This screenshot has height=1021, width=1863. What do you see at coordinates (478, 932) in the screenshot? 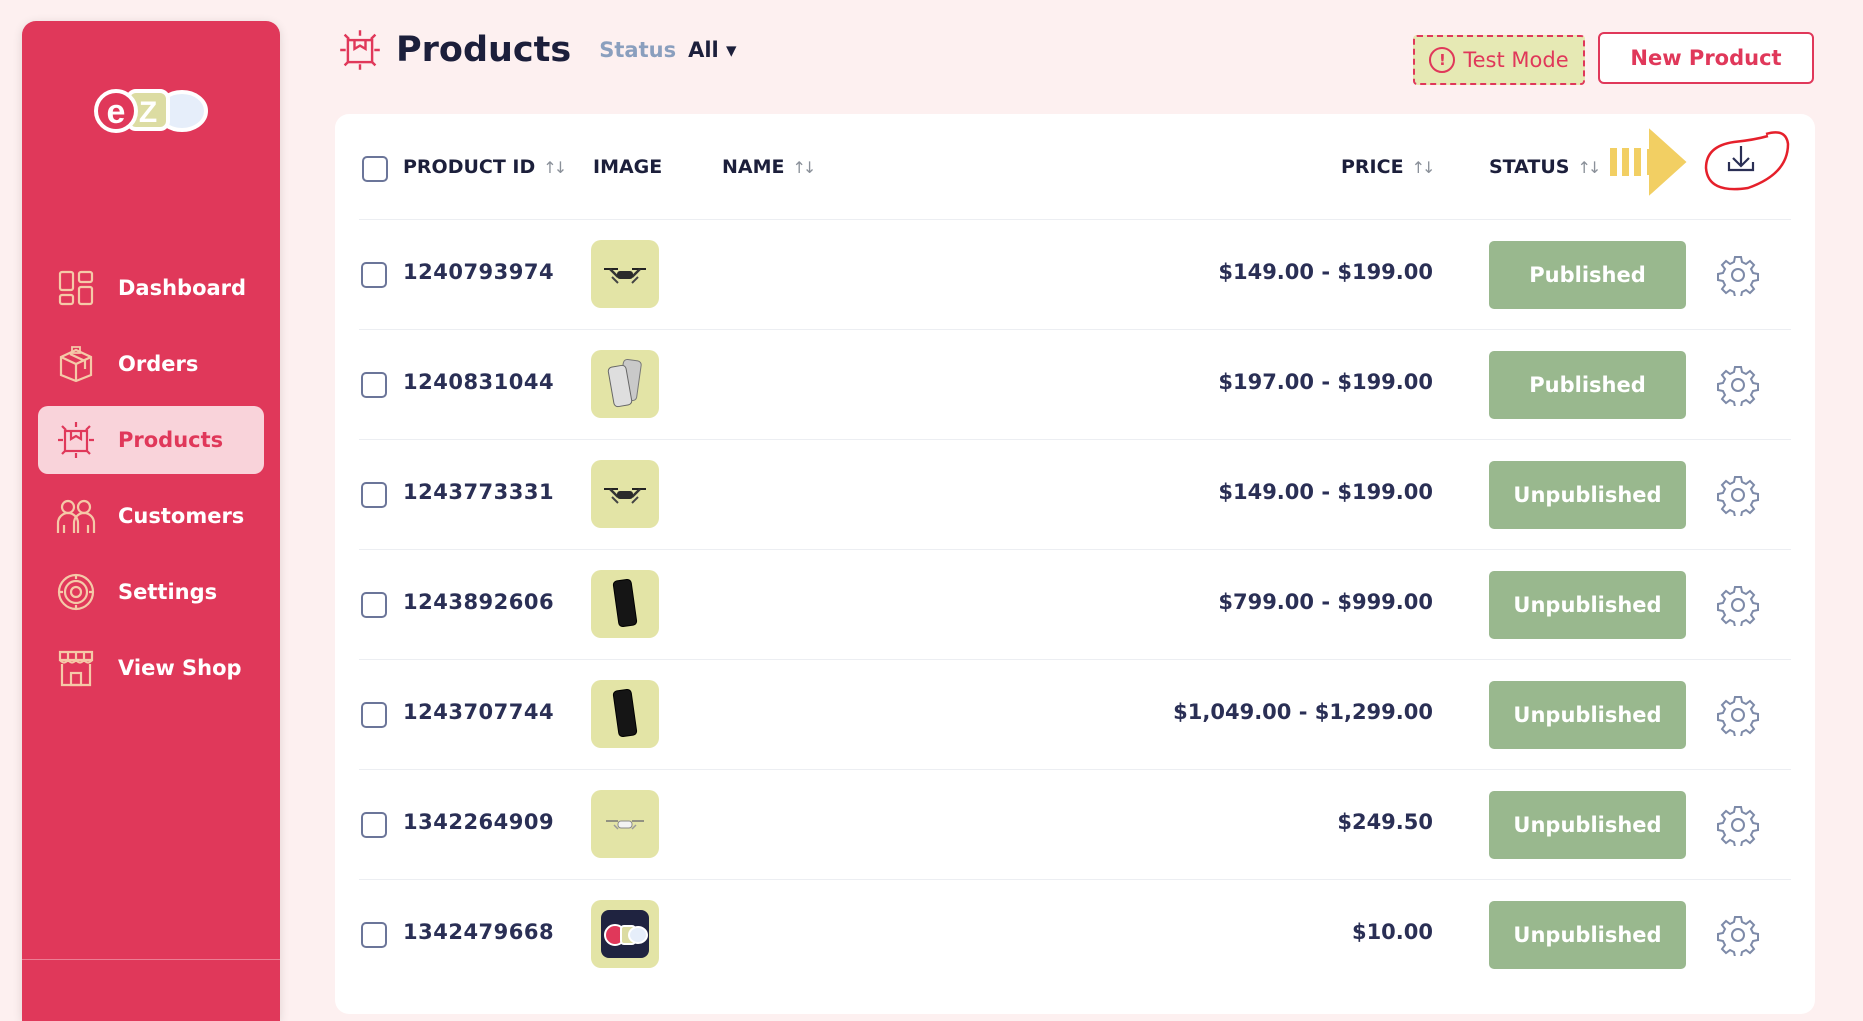
I see `product-id: 1342479668` at bounding box center [478, 932].